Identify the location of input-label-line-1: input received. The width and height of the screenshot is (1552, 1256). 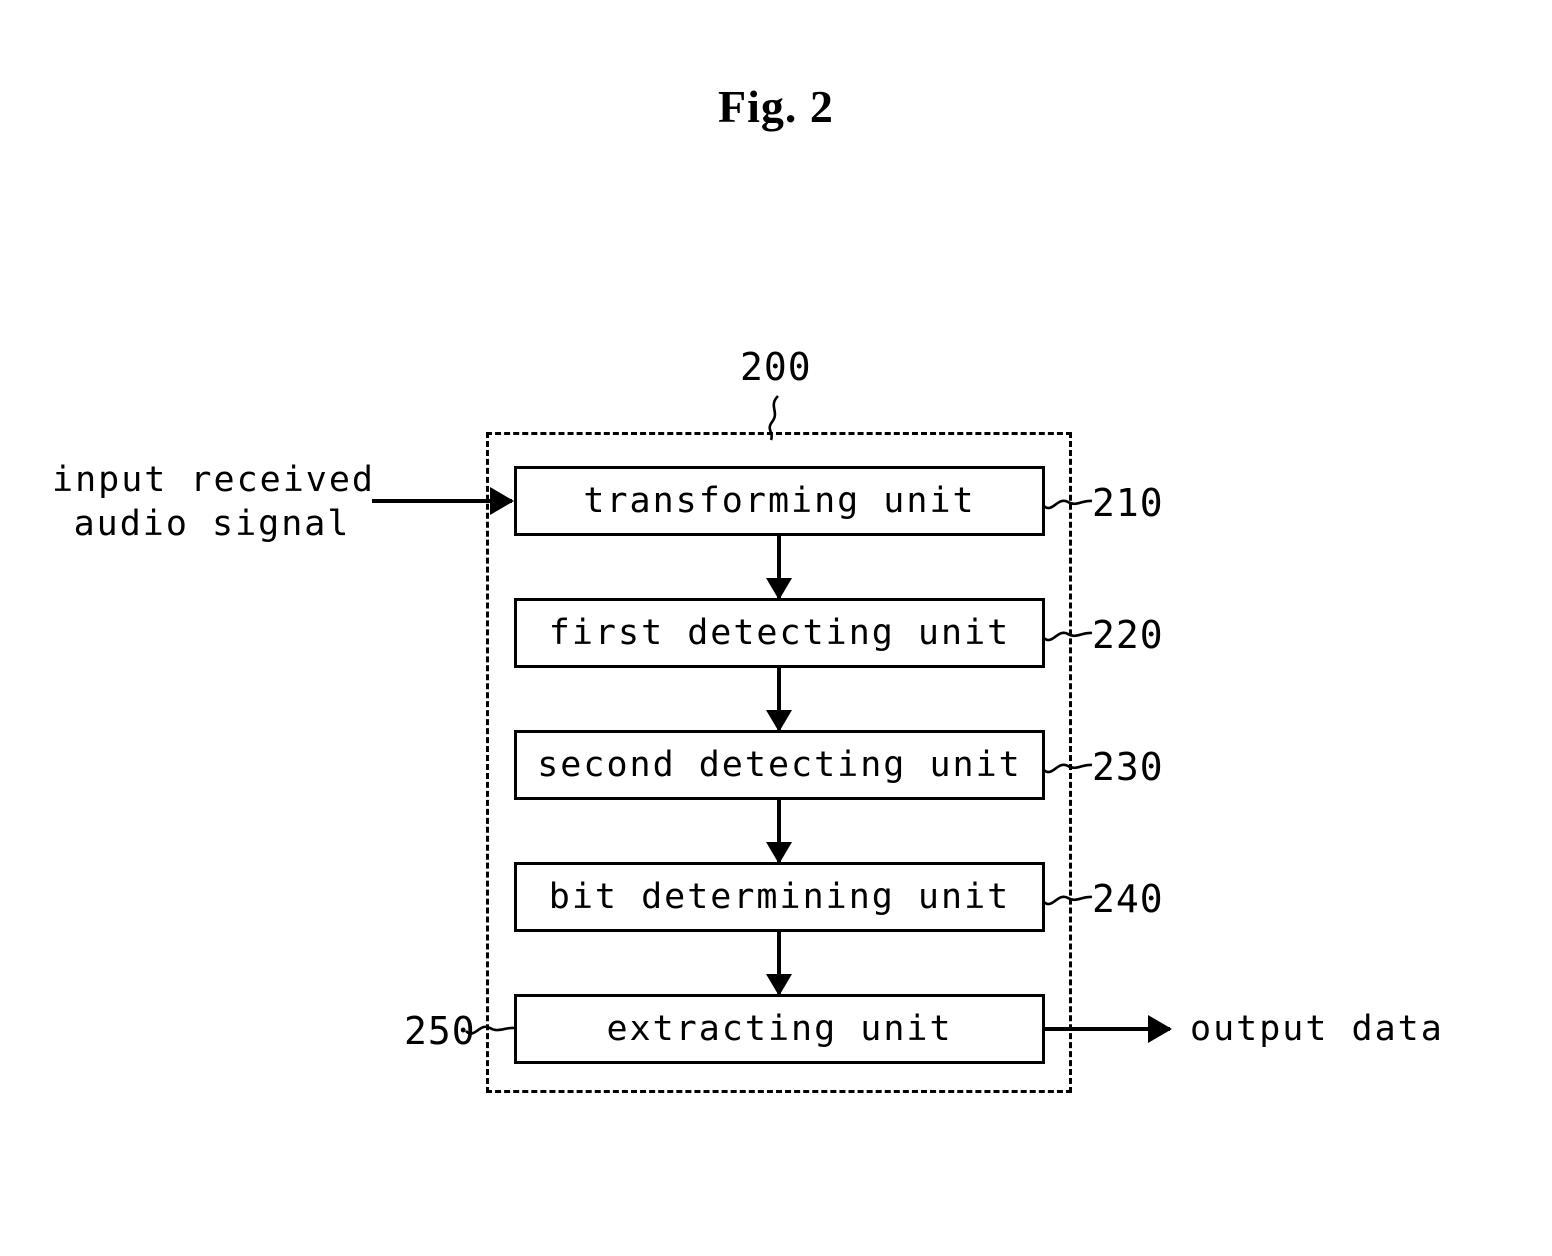
(214, 480).